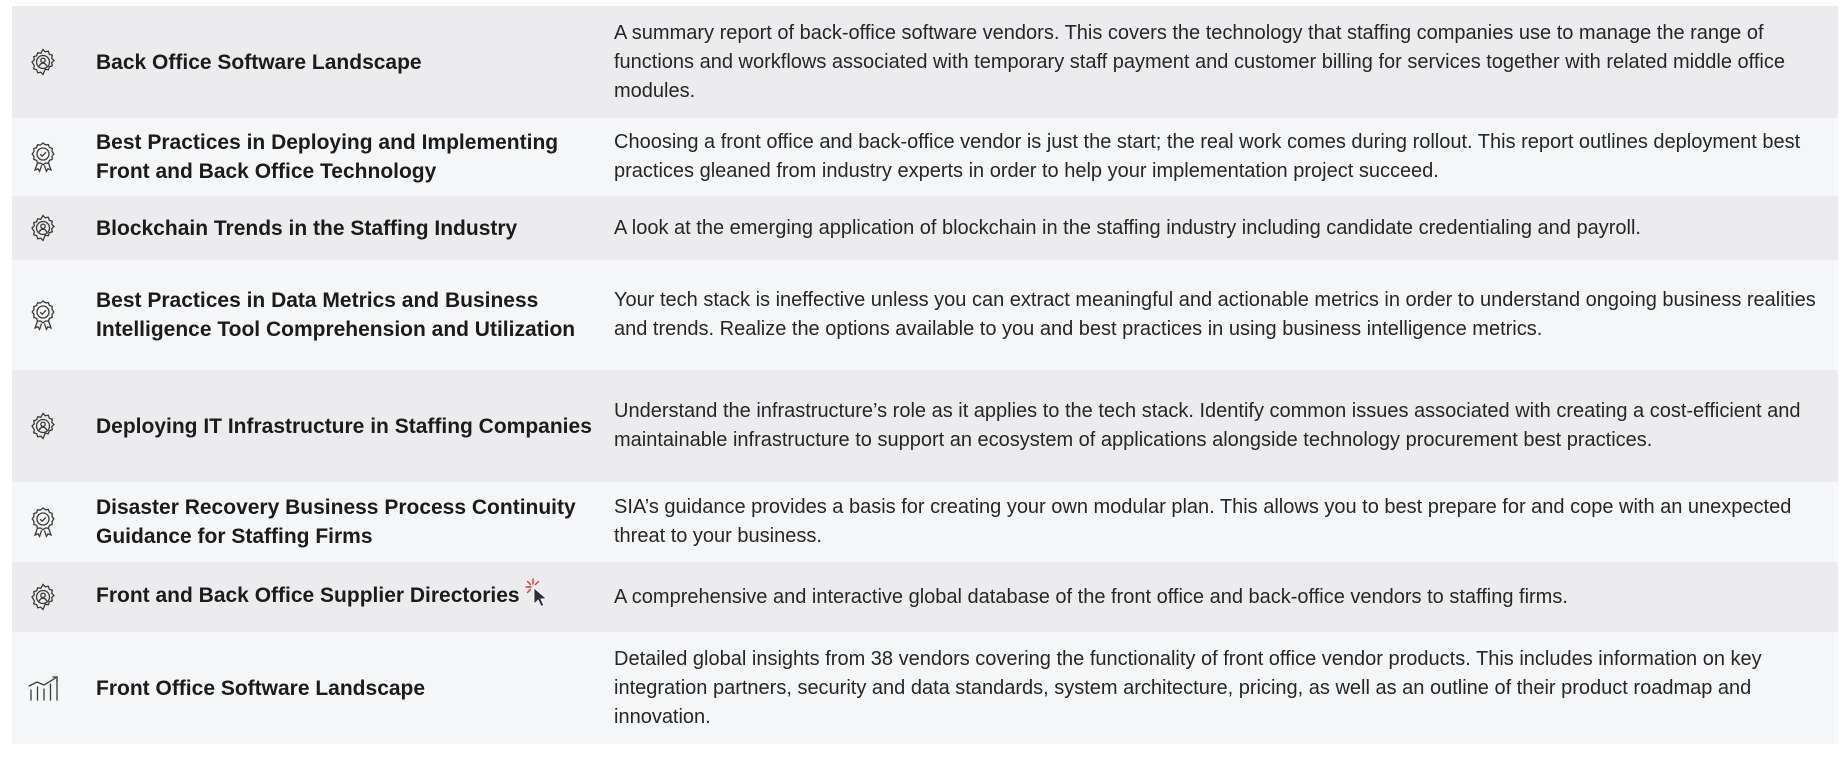 The width and height of the screenshot is (1839, 759). I want to click on chart-growth-icon, so click(54, 688).